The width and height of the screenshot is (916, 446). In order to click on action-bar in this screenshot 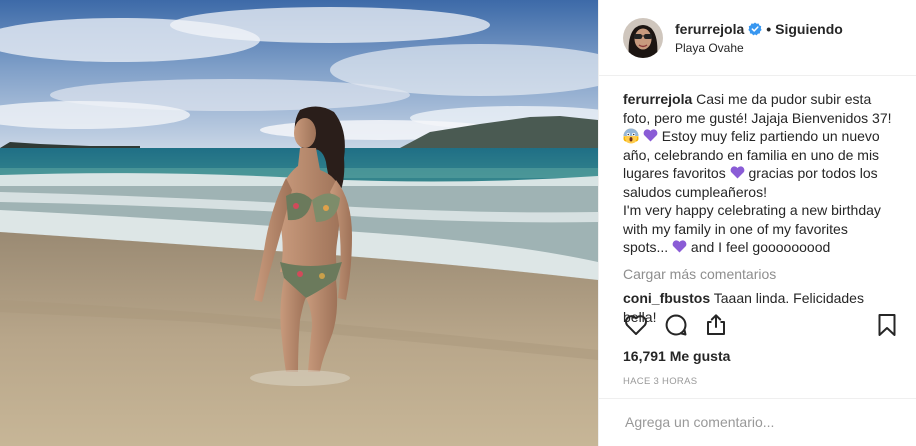, I will do `click(761, 325)`.